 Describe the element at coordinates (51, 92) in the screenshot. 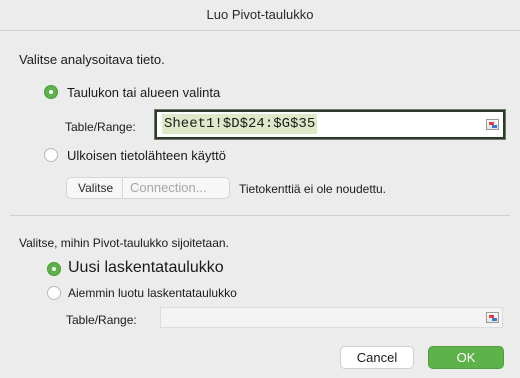

I see `radio-table-range` at that location.